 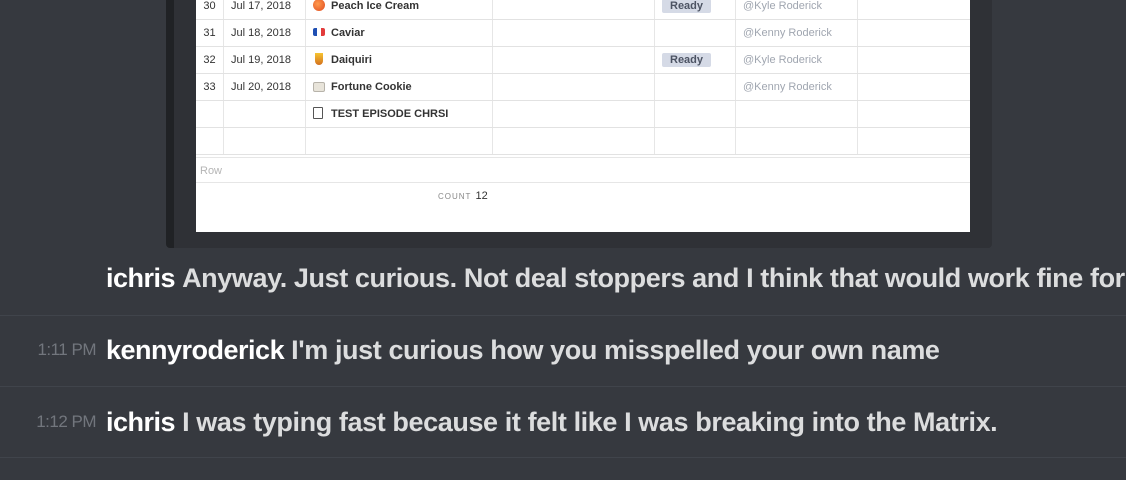 I want to click on row-date: Jul 17, 2018, so click(x=265, y=9).